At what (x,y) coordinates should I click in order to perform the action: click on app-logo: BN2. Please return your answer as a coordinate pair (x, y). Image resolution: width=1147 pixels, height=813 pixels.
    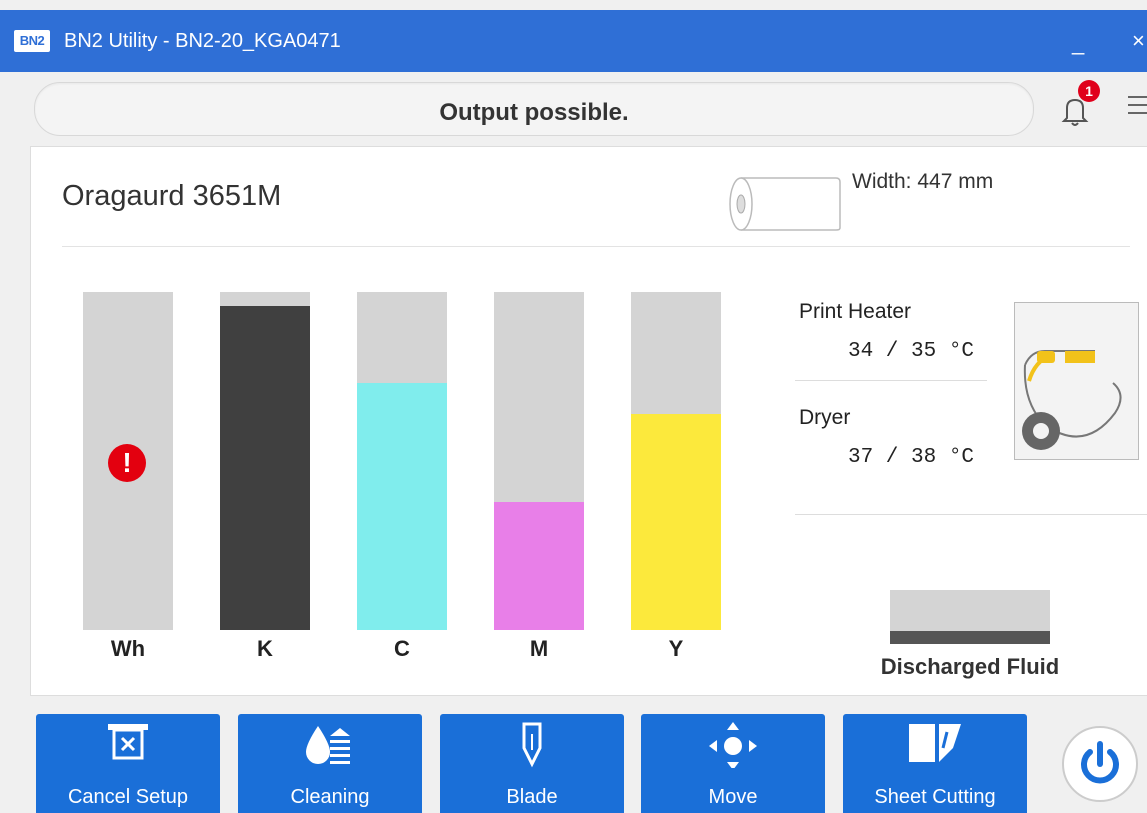
    Looking at the image, I should click on (32, 41).